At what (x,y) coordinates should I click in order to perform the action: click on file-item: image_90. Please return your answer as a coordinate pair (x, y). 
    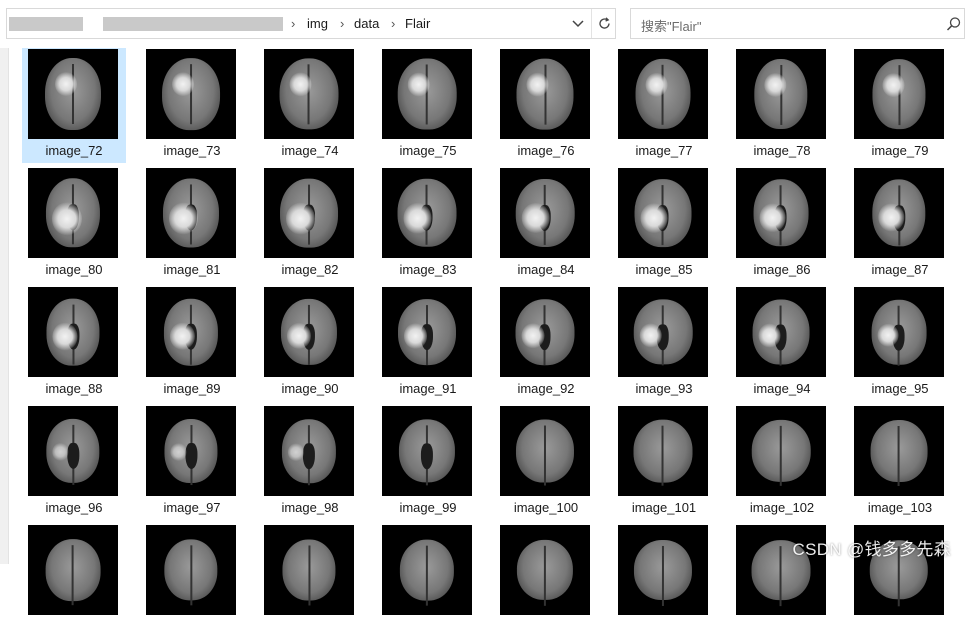
    Looking at the image, I should click on (310, 342).